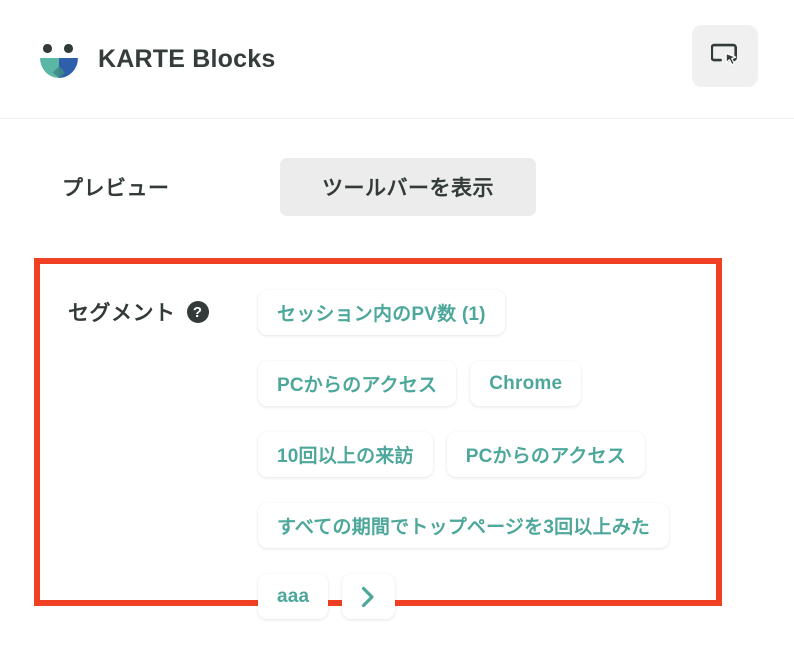 This screenshot has height=648, width=794. I want to click on select-element-button, so click(725, 56).